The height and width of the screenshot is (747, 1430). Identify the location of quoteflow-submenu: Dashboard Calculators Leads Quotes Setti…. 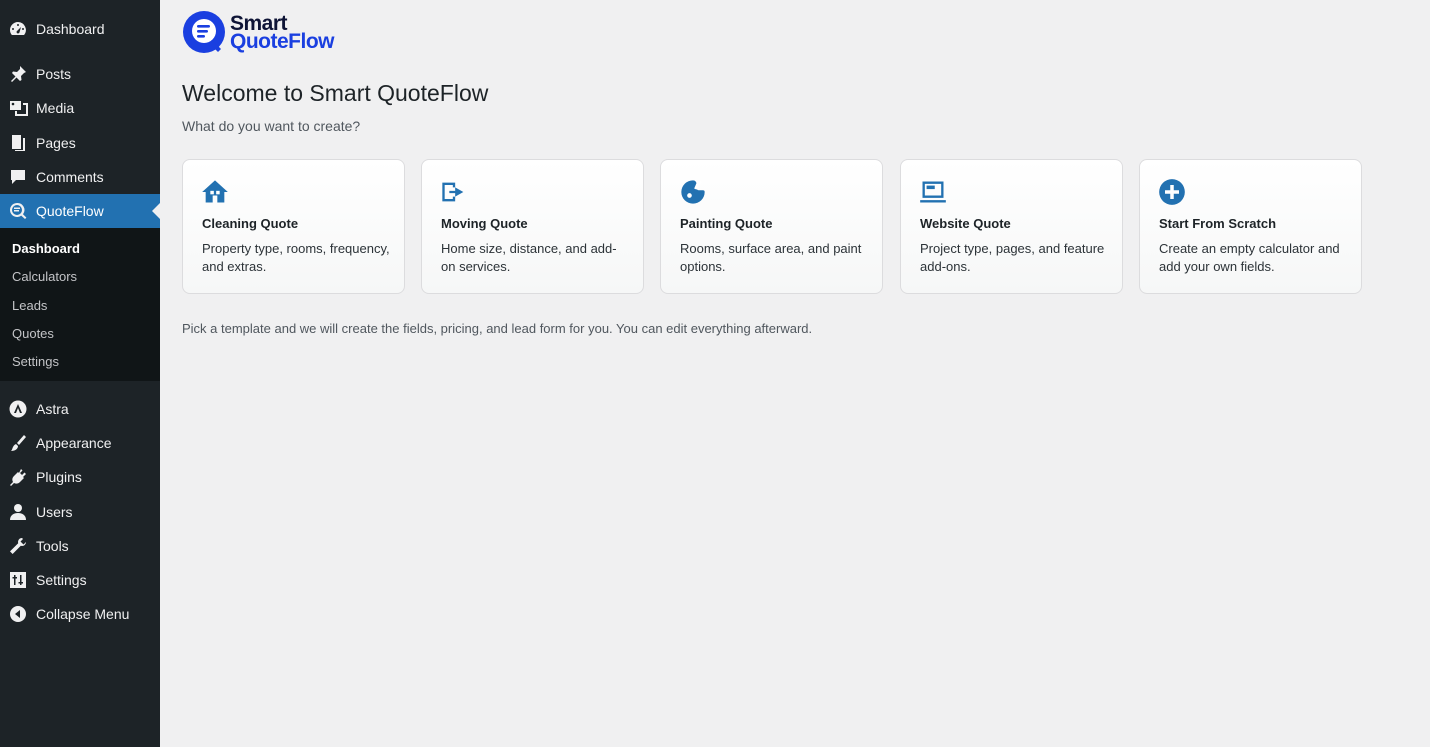
(80, 304).